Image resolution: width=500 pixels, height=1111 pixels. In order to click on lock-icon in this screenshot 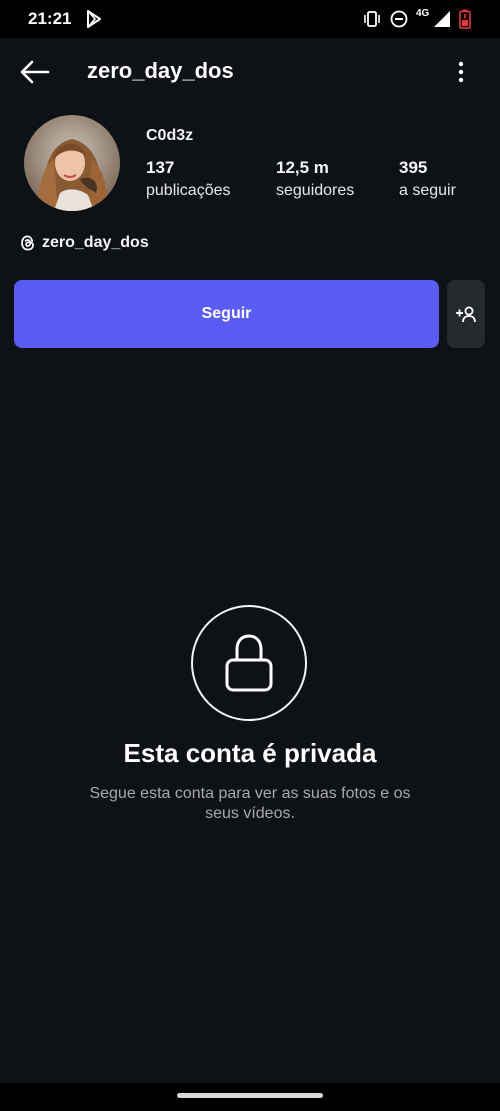, I will do `click(249, 663)`.